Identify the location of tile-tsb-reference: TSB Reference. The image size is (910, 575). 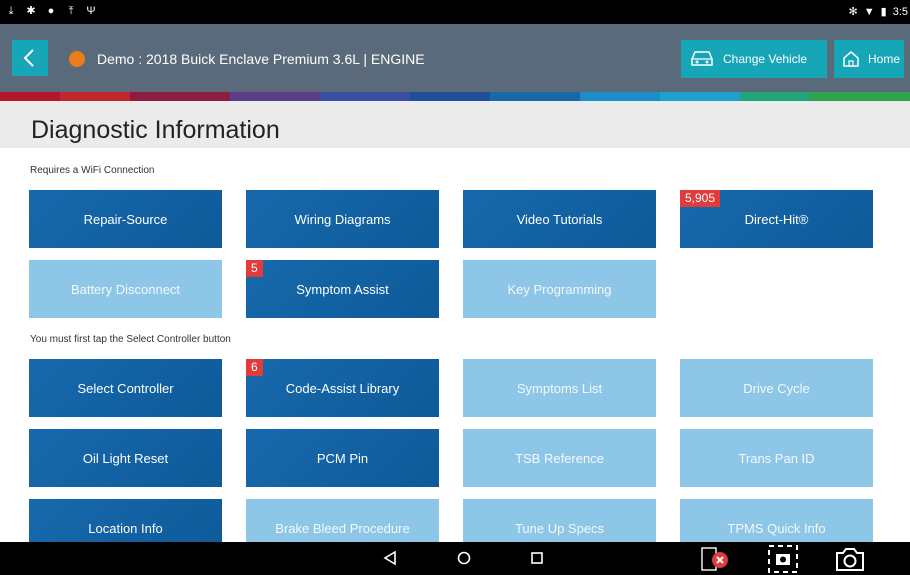
(559, 458).